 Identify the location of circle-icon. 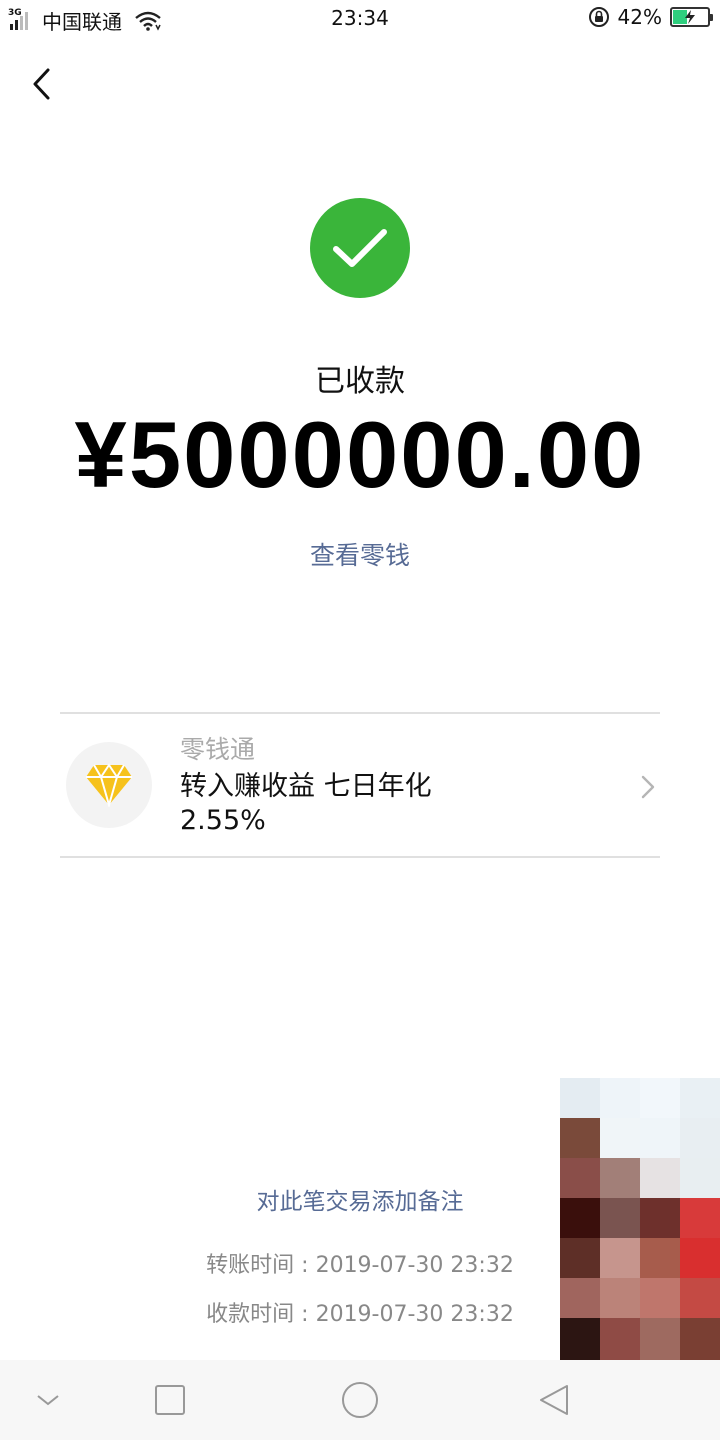
(360, 1400).